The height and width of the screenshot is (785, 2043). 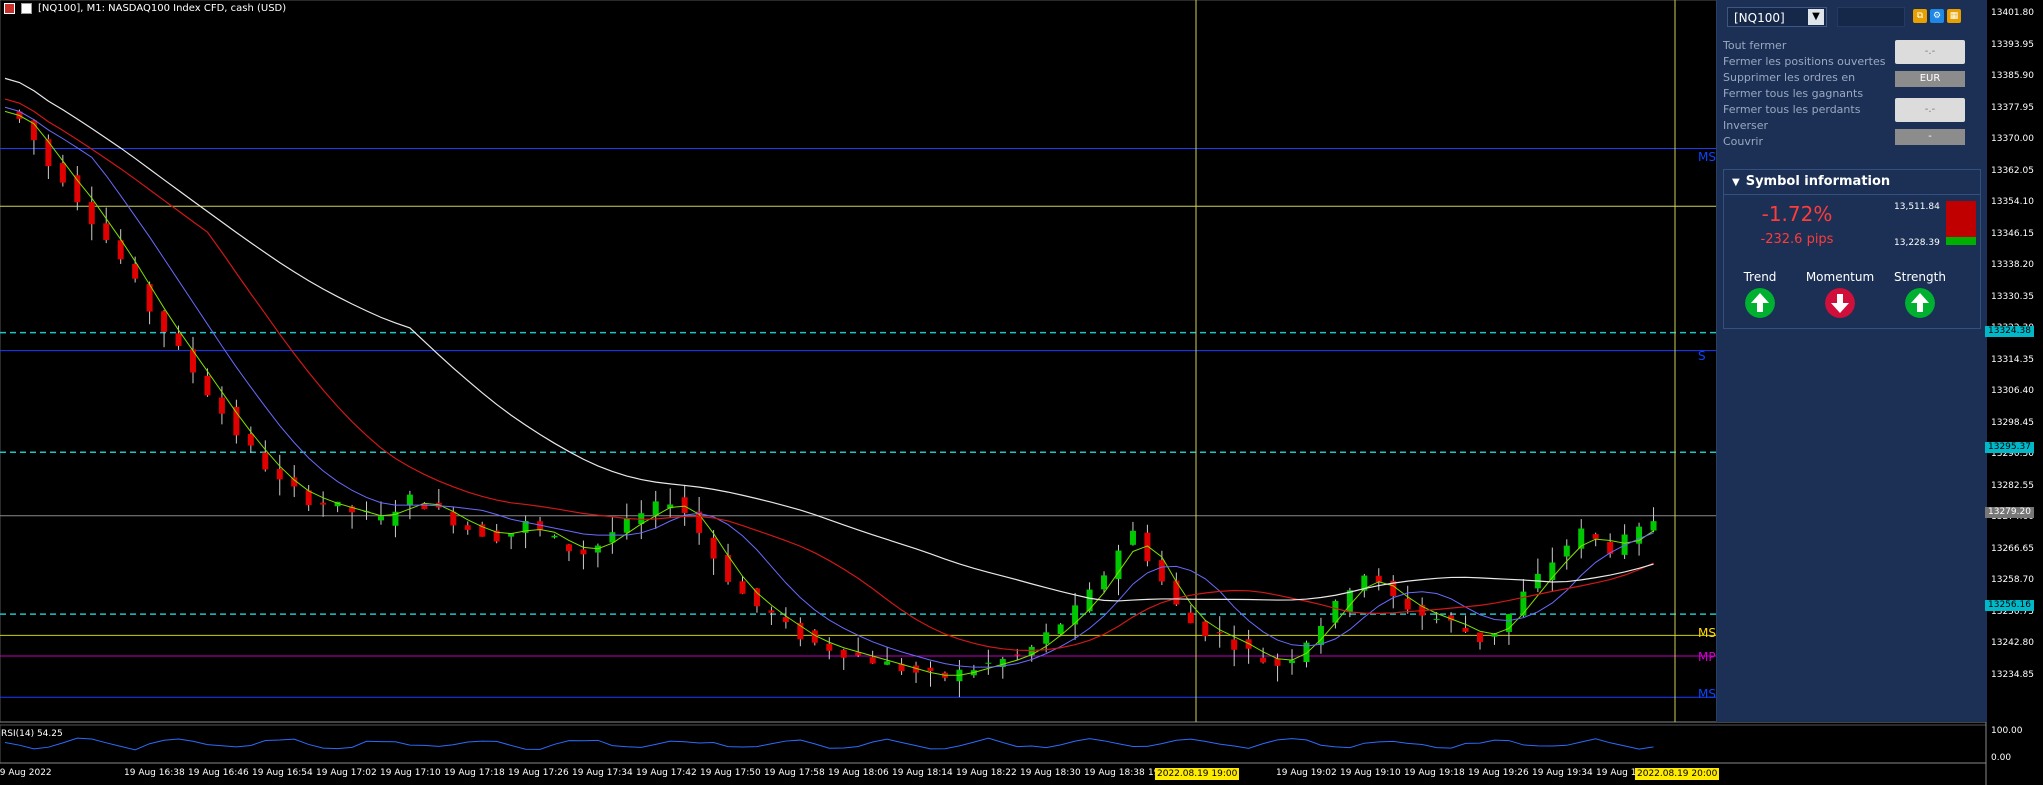 I want to click on strength-label: Strength, so click(x=1920, y=277).